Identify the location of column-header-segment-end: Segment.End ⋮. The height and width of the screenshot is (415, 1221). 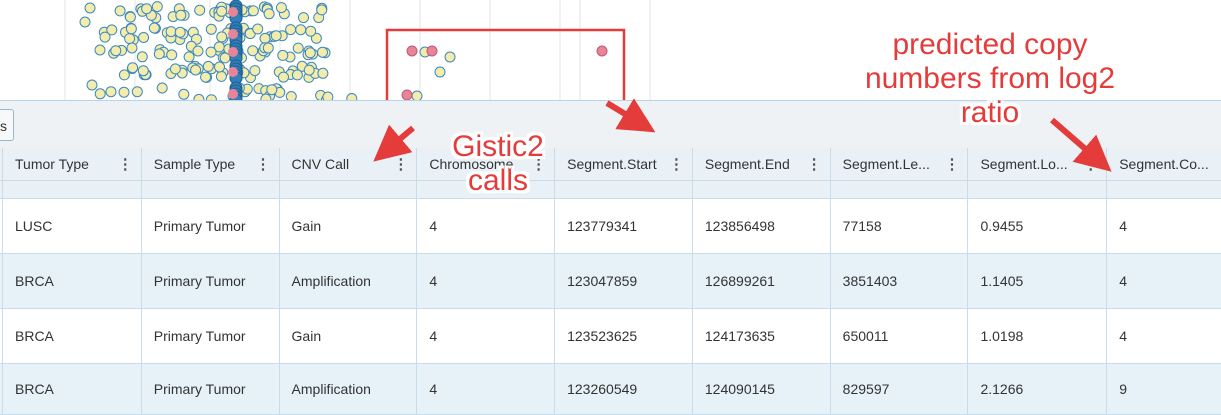
(762, 164).